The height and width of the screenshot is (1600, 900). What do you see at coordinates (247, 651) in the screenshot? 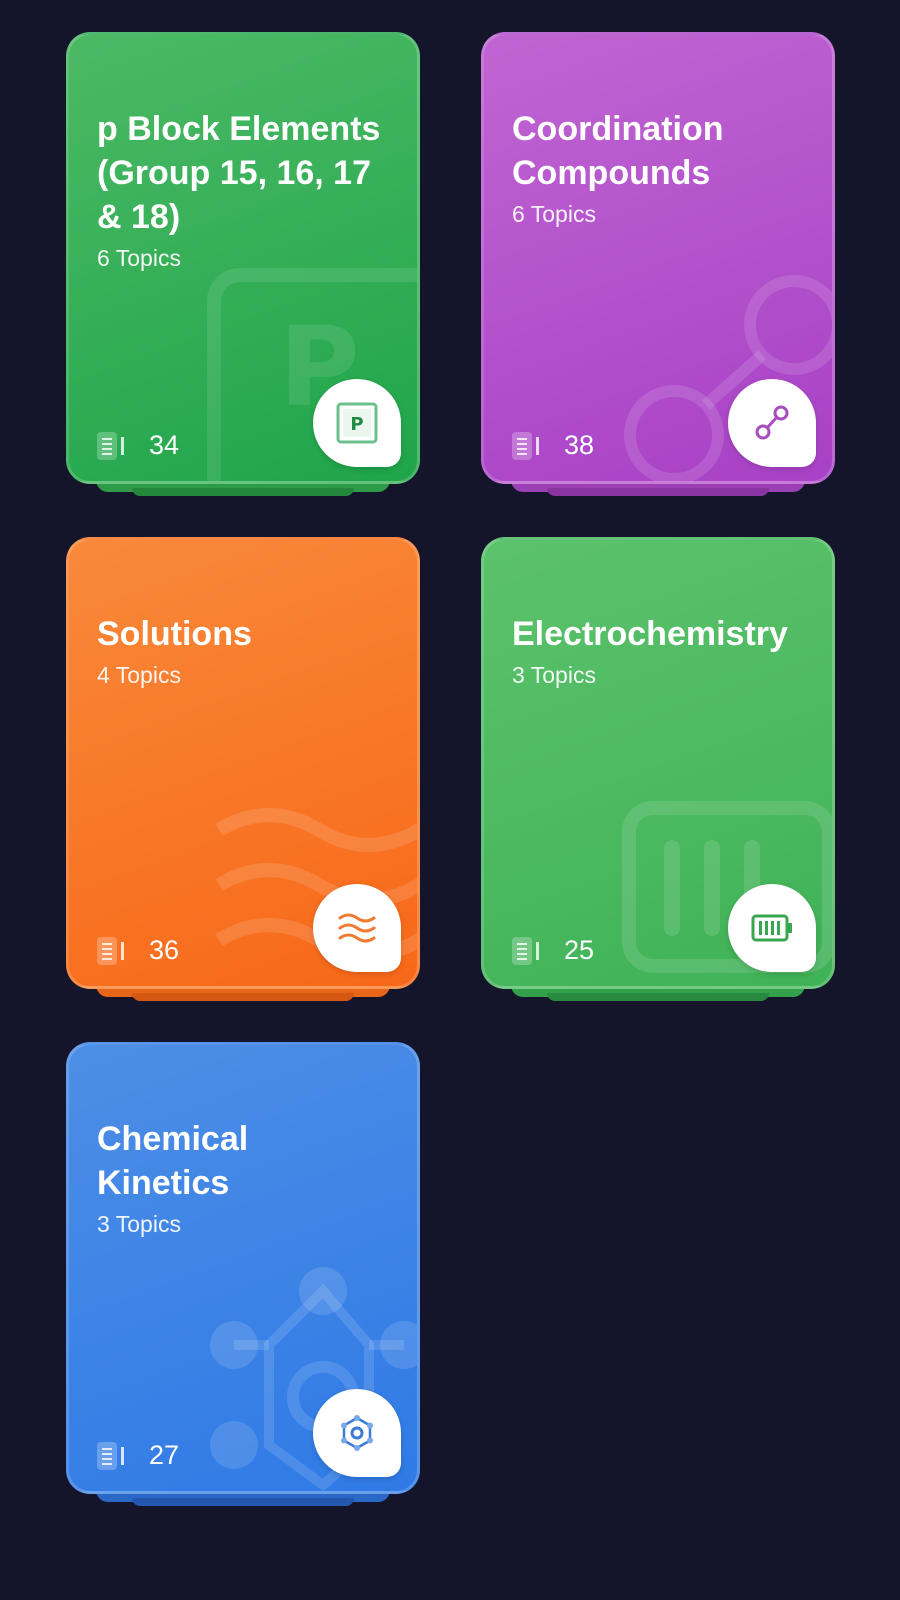
I see `card-title: Solutions 4 Topics` at bounding box center [247, 651].